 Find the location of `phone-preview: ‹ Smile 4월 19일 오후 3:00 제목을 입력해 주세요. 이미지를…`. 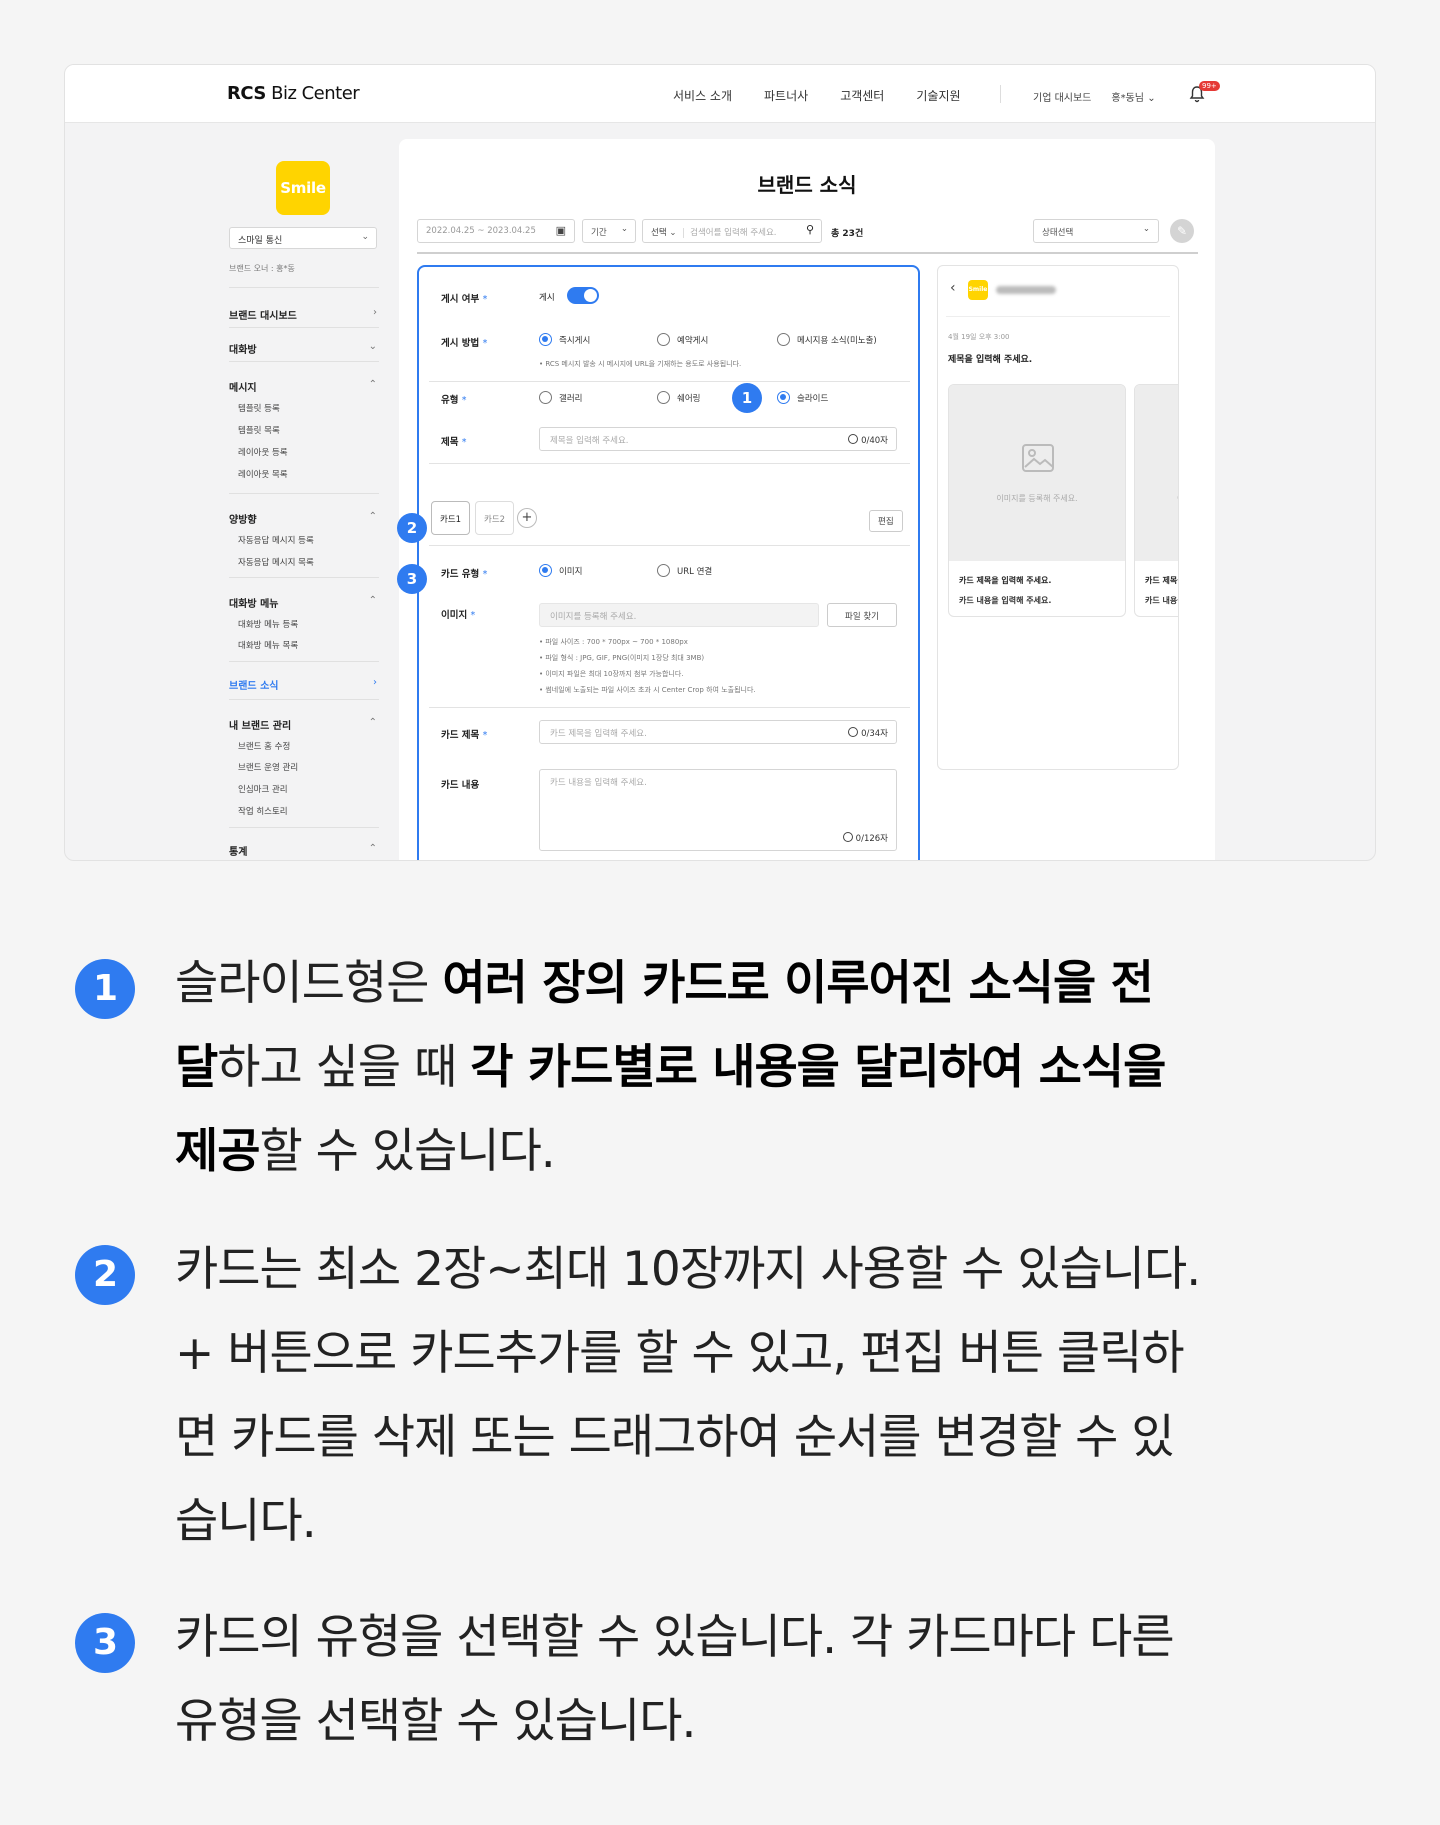

phone-preview: ‹ Smile 4월 19일 오후 3:00 제목을 입력해 주세요. 이미지를… is located at coordinates (1058, 517).